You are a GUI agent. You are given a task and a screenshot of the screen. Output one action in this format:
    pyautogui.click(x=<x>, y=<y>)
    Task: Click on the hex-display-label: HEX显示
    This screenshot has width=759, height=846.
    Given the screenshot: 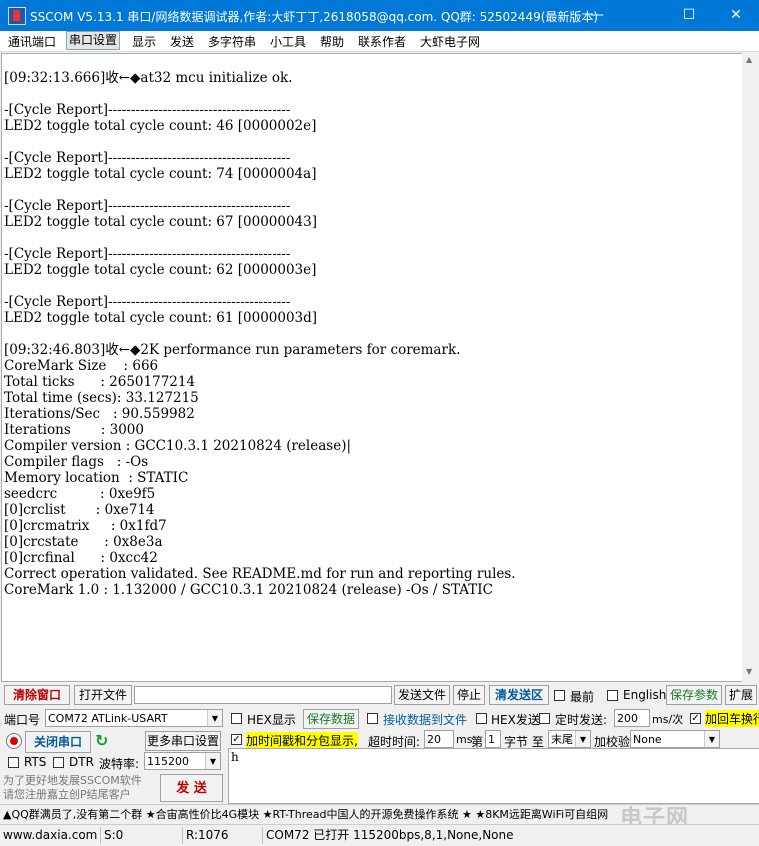 What is the action you would take?
    pyautogui.click(x=271, y=720)
    